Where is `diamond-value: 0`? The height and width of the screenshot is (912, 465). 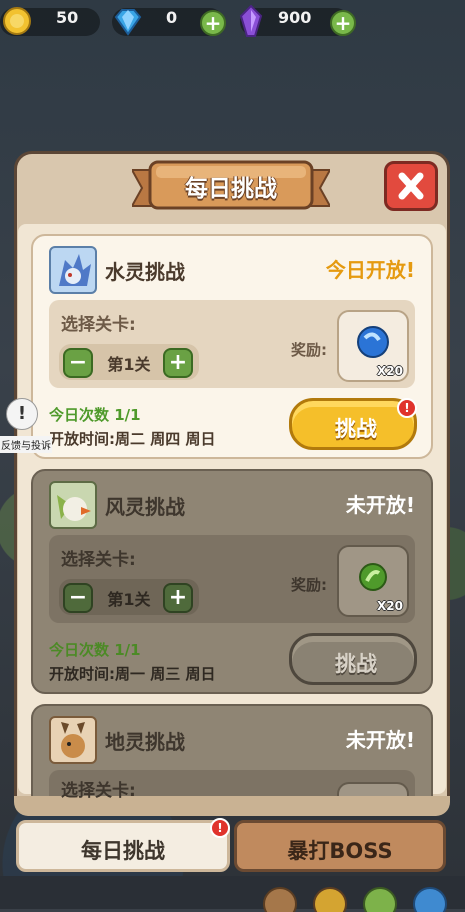 diamond-value: 0 is located at coordinates (172, 17).